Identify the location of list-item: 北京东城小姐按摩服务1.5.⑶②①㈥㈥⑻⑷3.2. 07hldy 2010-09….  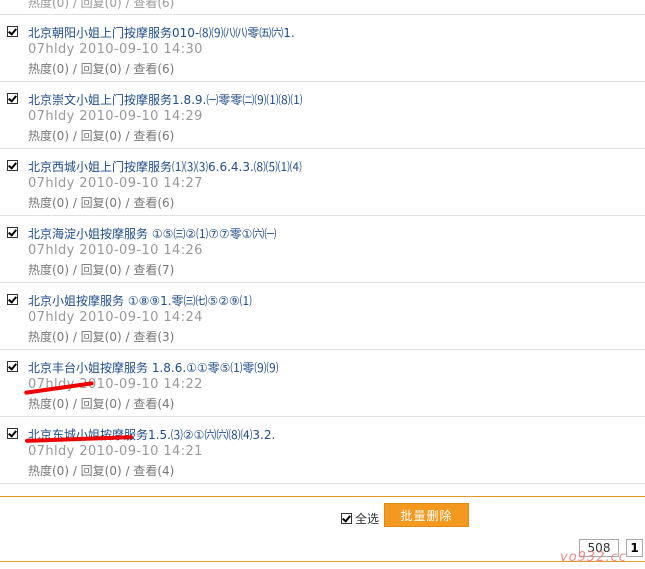
(322, 450).